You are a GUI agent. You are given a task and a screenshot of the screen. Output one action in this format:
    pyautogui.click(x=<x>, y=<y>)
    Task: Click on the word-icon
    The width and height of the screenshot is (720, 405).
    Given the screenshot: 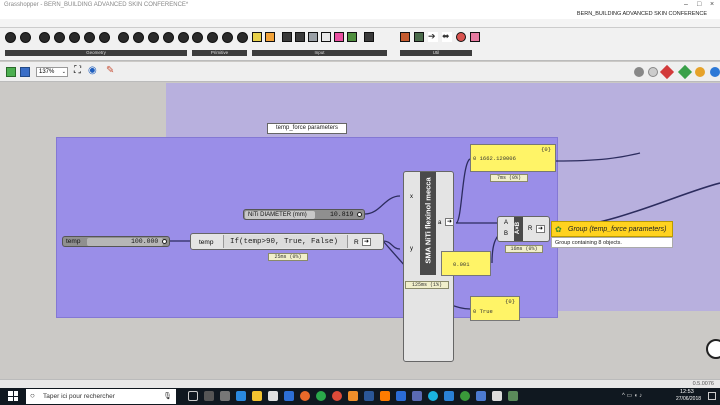 What is the action you would take?
    pyautogui.click(x=369, y=396)
    